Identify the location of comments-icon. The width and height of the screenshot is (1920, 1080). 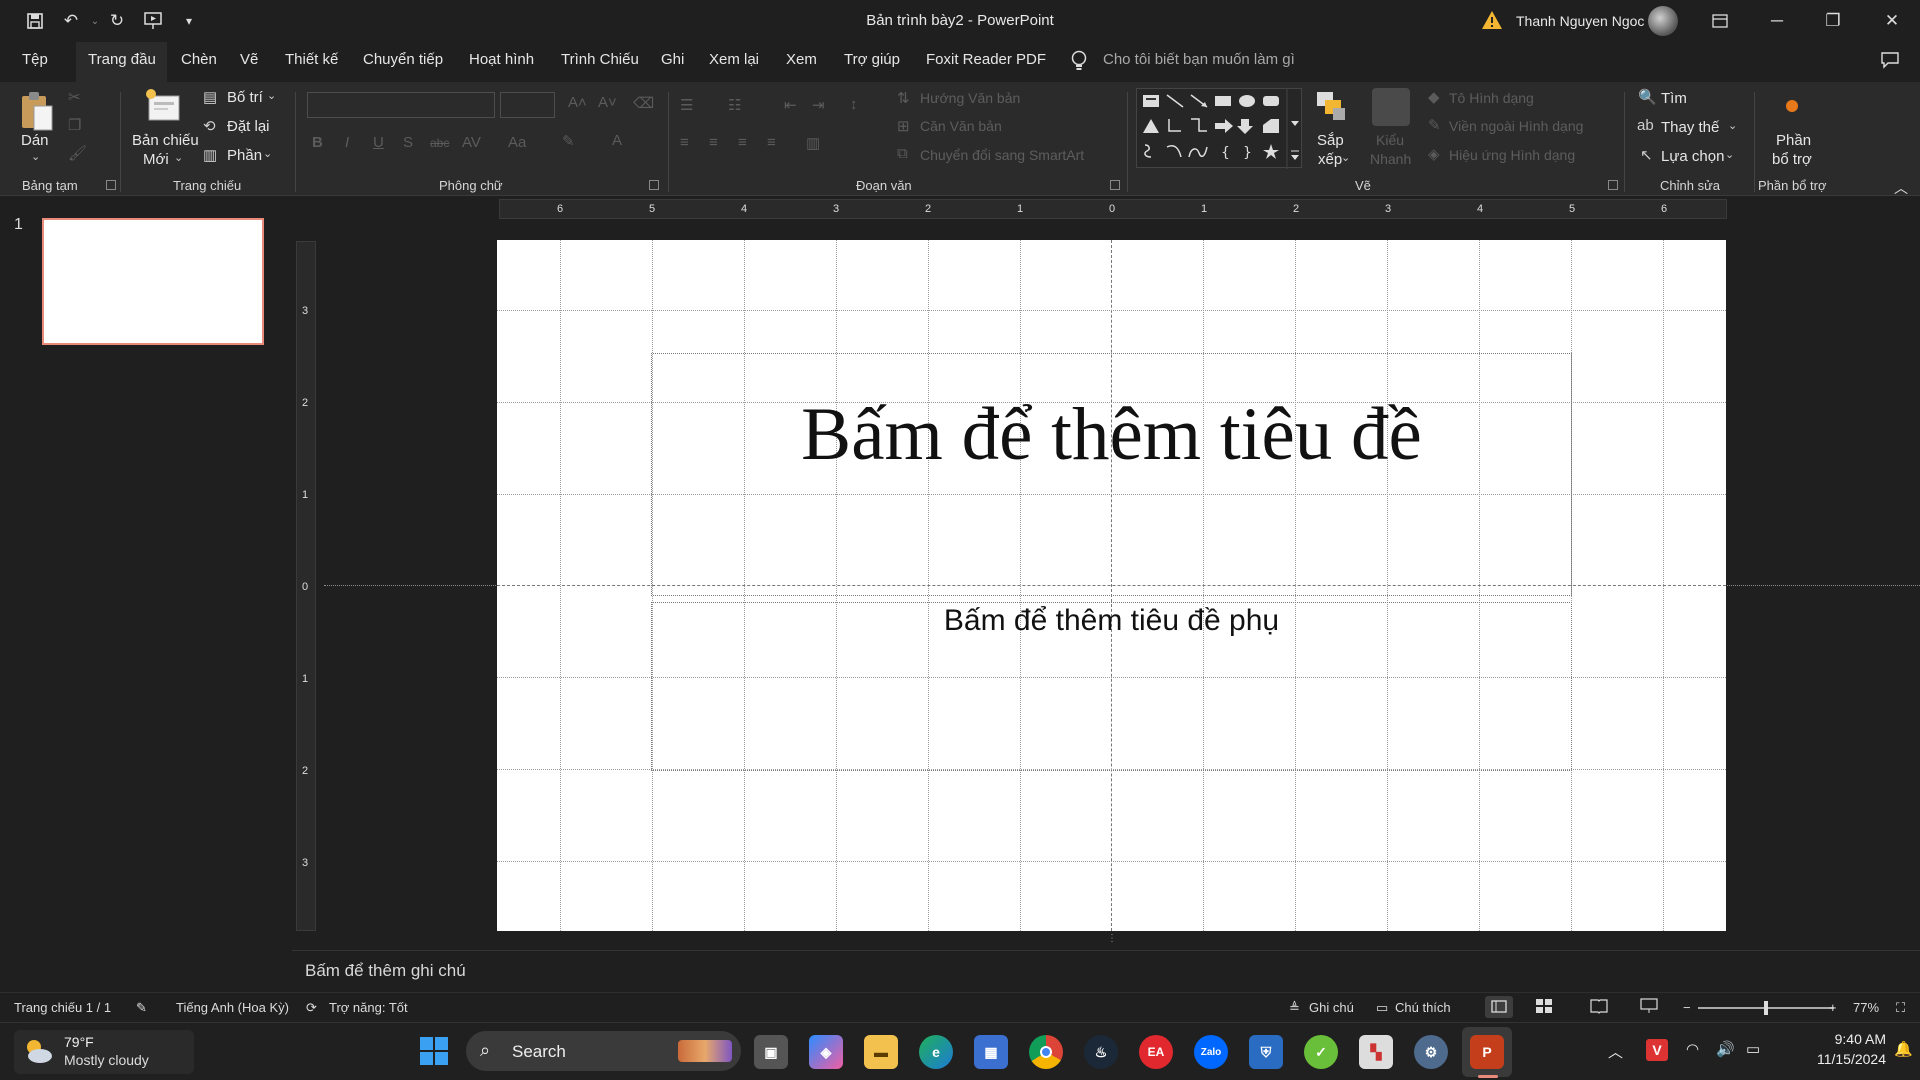
(1890, 62).